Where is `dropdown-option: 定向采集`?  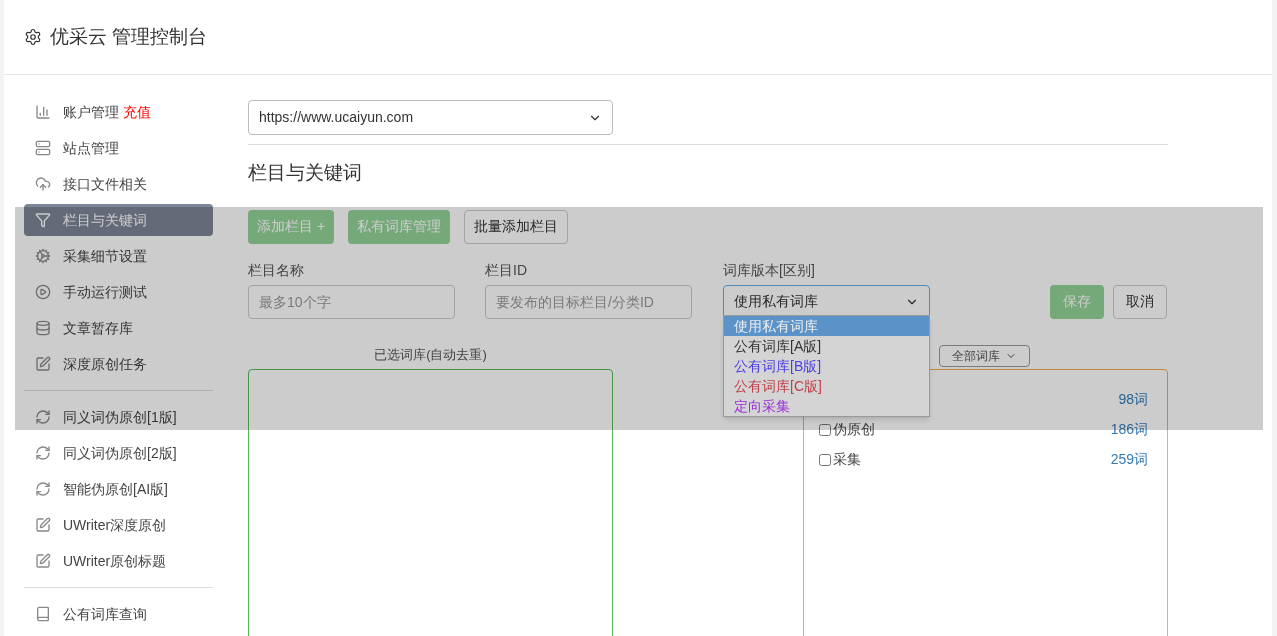
dropdown-option: 定向采集 is located at coordinates (826, 405).